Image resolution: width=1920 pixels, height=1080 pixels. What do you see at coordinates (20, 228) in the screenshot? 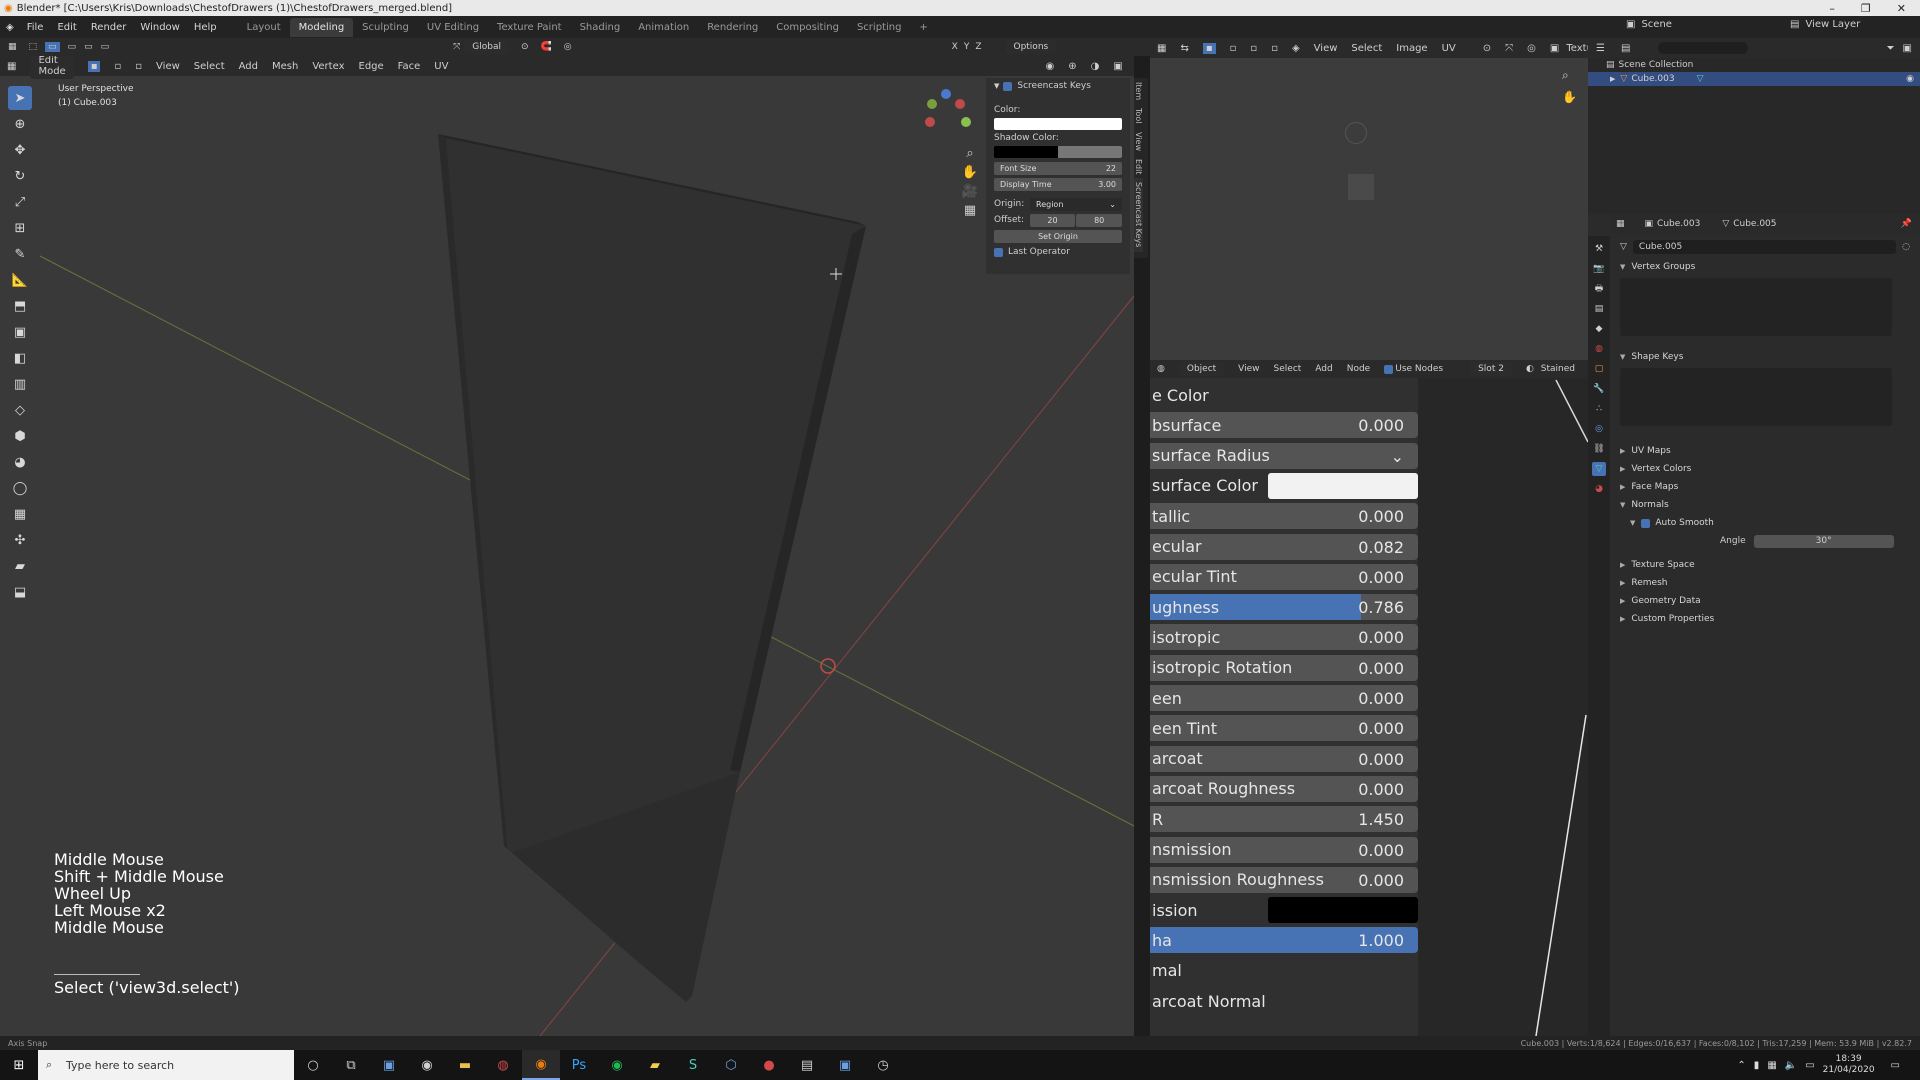
I see `transform-tool-icon: ⊞` at bounding box center [20, 228].